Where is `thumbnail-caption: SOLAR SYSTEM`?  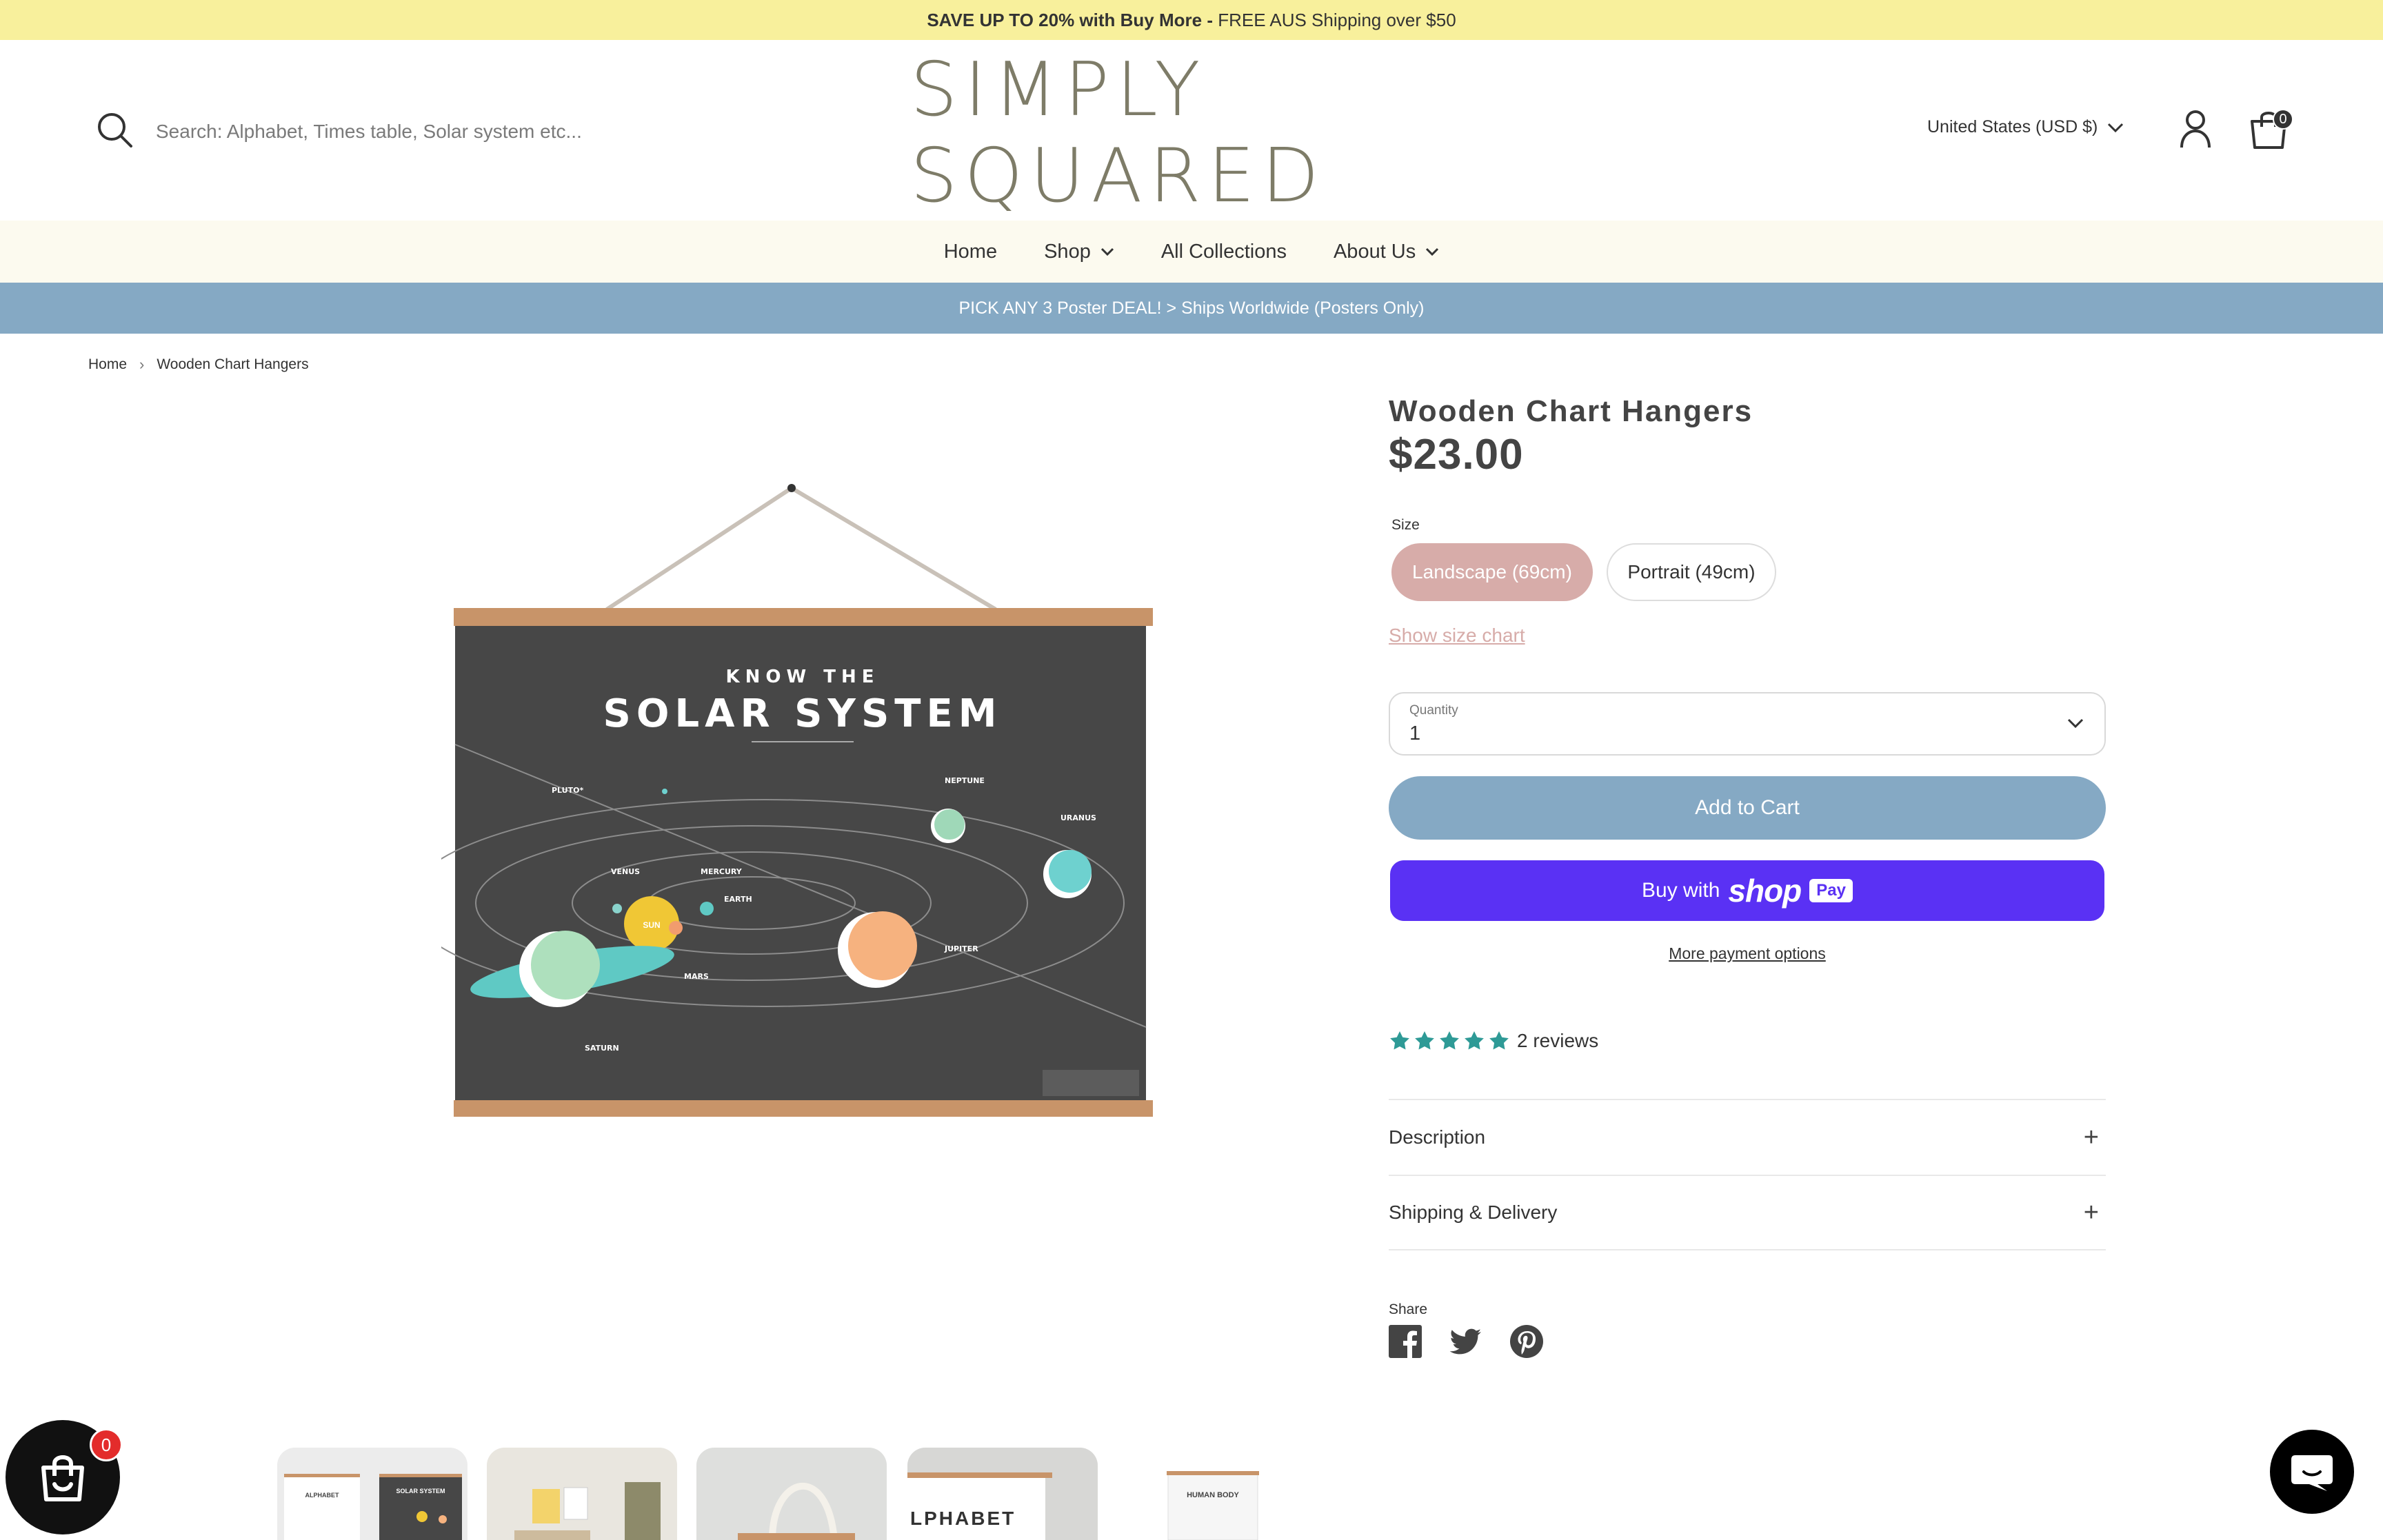 thumbnail-caption: SOLAR SYSTEM is located at coordinates (420, 1492).